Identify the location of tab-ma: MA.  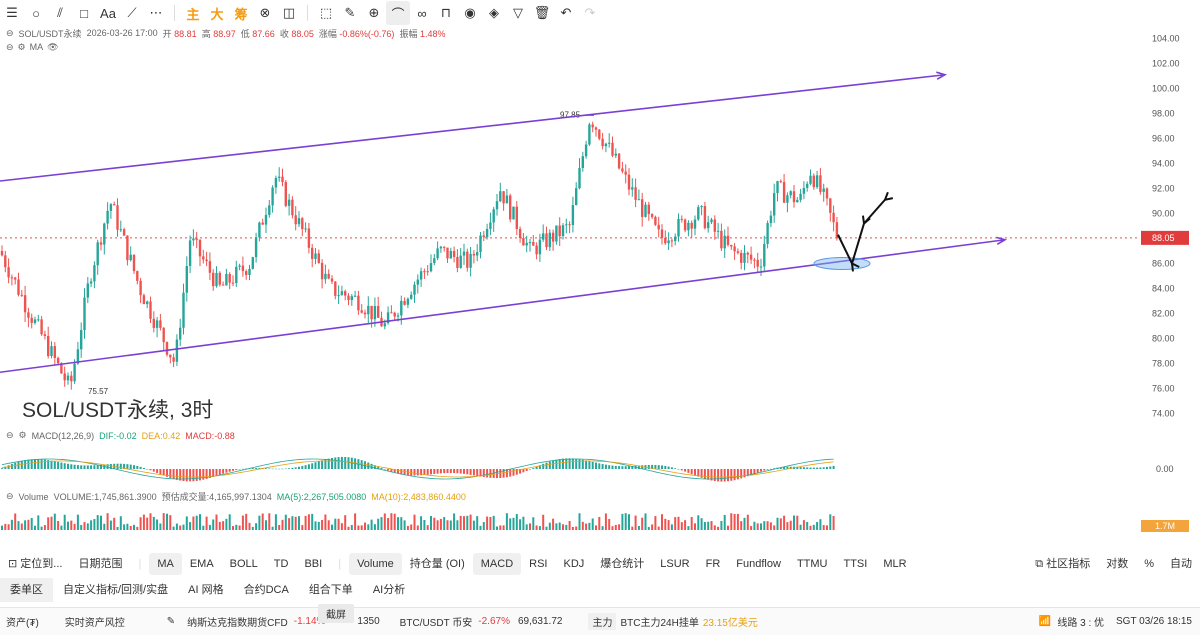
(165, 564).